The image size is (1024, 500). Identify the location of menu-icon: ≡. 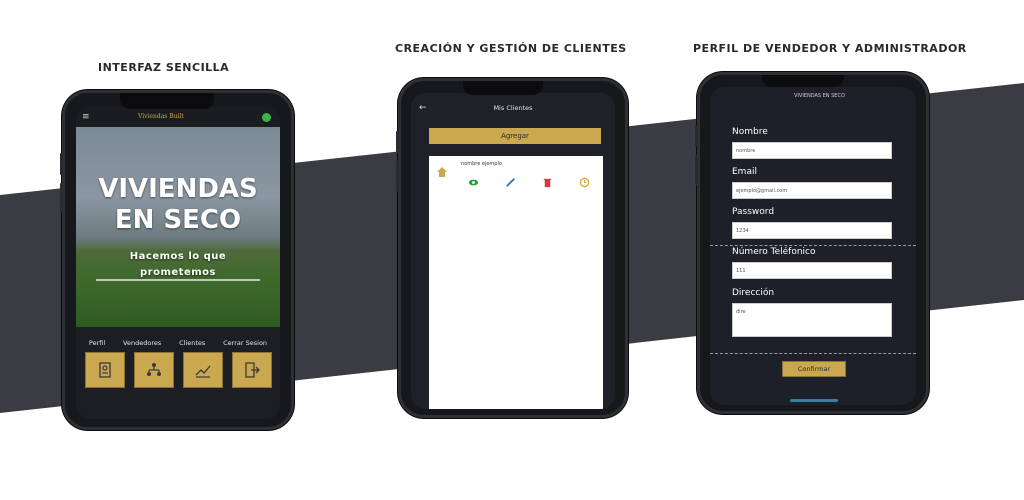
(86, 117).